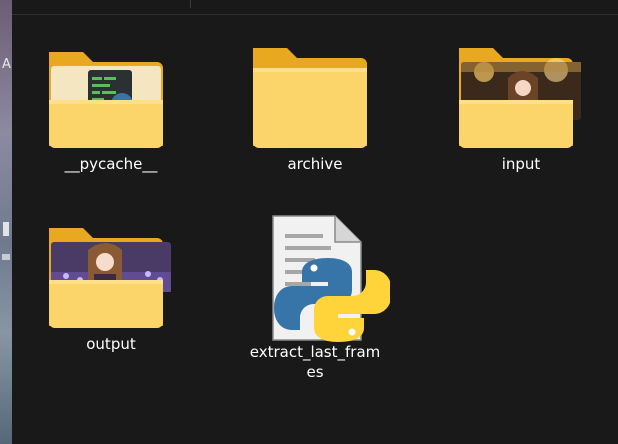  Describe the element at coordinates (331, 278) in the screenshot. I see `python-file-icon` at that location.